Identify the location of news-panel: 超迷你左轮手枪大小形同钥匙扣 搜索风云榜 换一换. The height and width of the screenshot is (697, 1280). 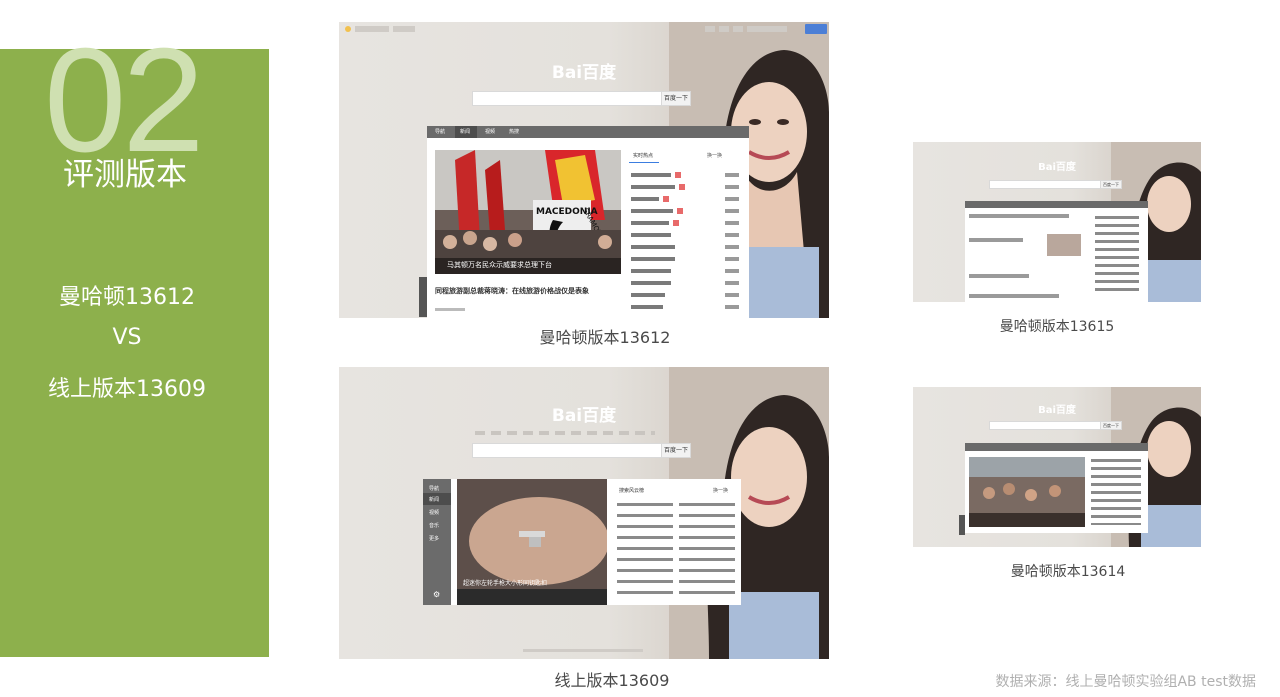
(596, 542).